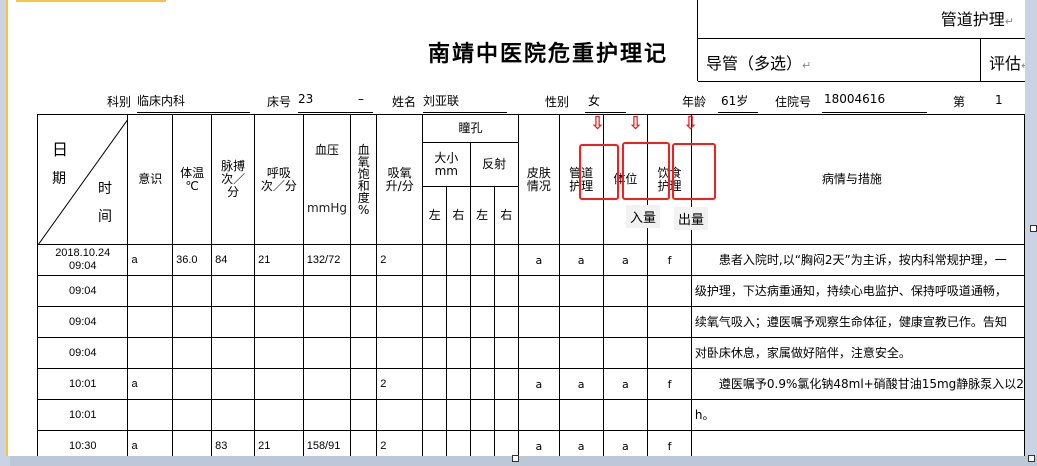  I want to click on cell-note: 级护理，下达病重通知，持续心电监护、保持呼吸道通畅，, so click(857, 291).